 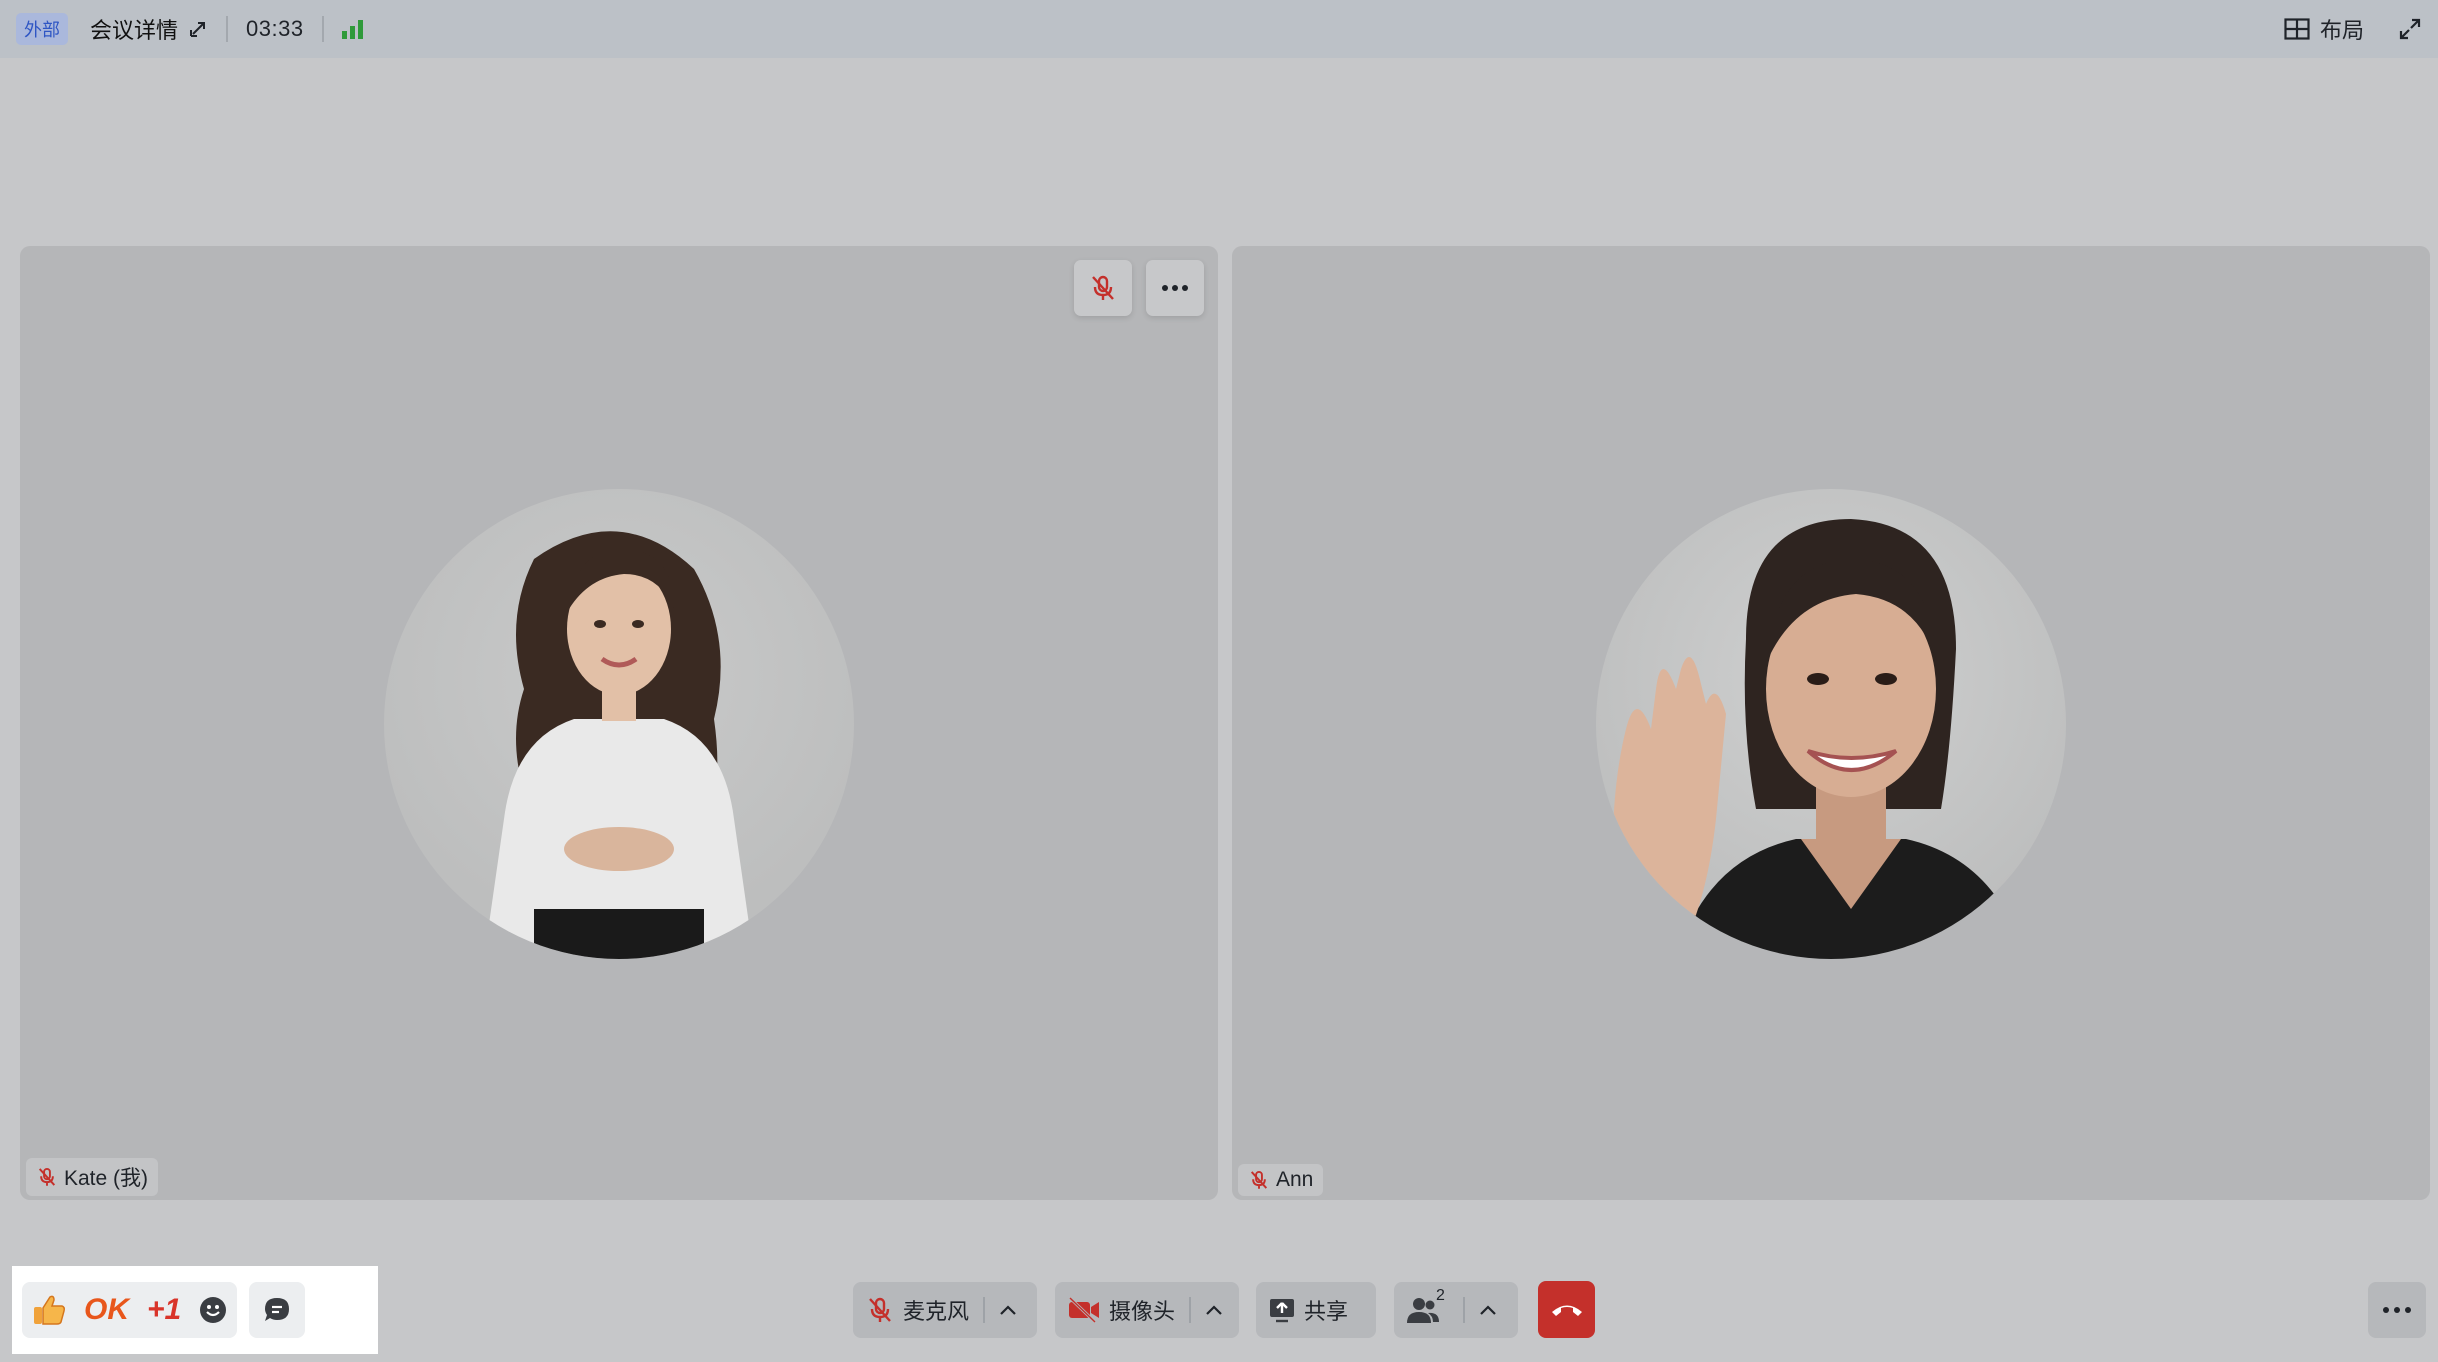 I want to click on more-options-button, so click(x=2397, y=1310).